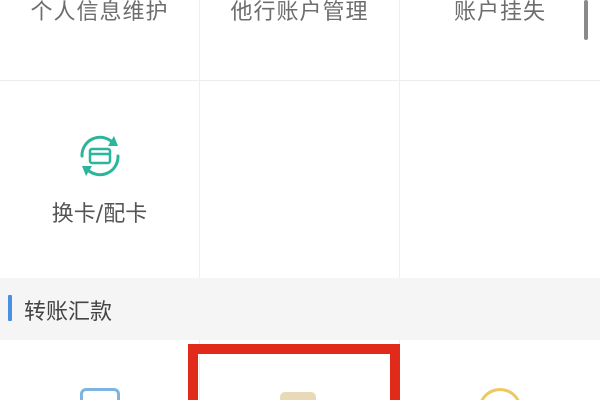  I want to click on section-title: 转账汇款, so click(68, 312).